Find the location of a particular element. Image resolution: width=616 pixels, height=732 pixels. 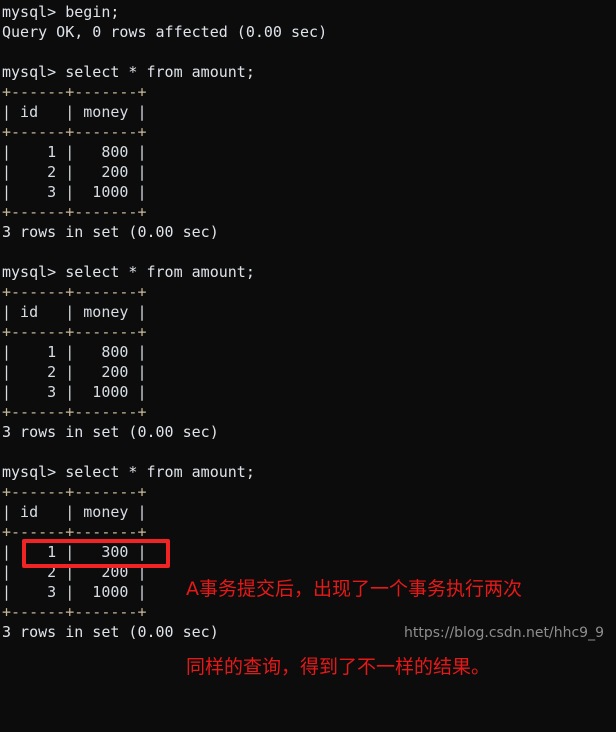

terminal-line: Query OK, 0 rows affected (0.00 sec) is located at coordinates (165, 32).